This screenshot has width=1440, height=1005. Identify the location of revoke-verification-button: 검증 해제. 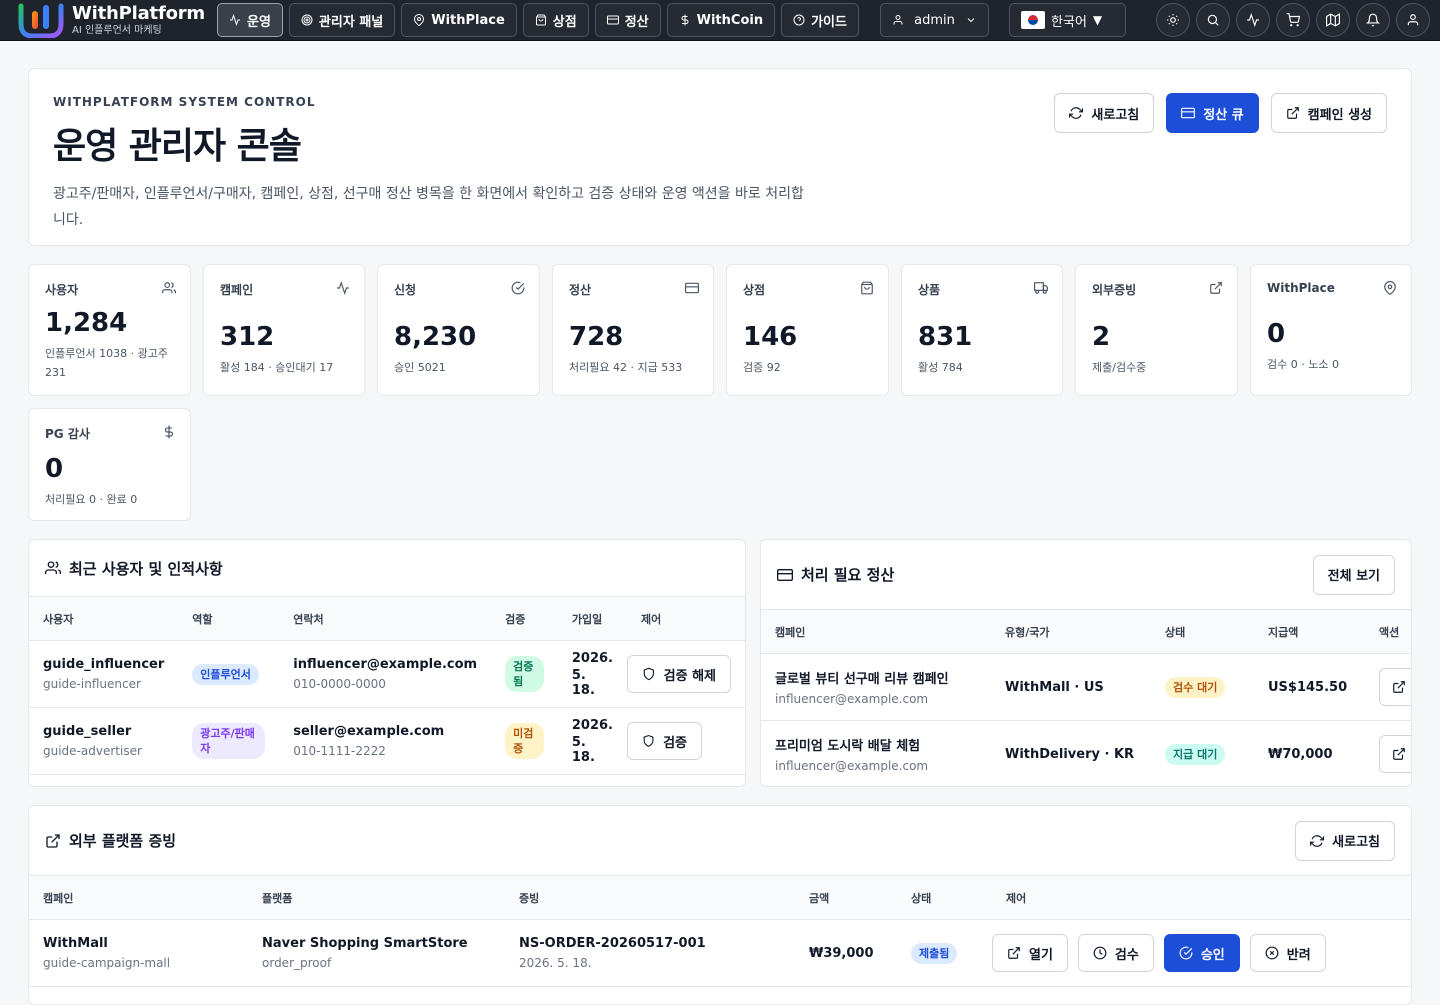
(679, 674).